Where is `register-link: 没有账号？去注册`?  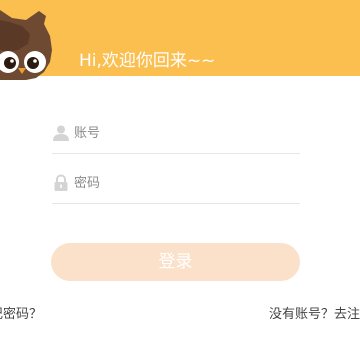
register-link: 没有账号？去注册 is located at coordinates (314, 315).